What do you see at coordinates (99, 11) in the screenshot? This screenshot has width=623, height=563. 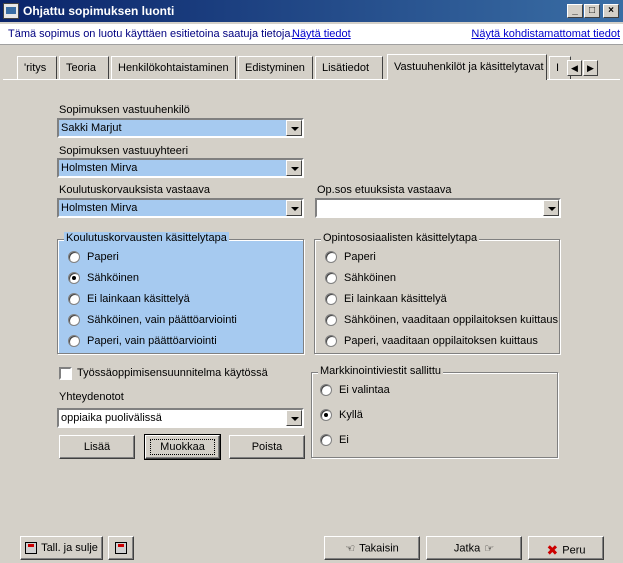 I see `window-title: Ohjattu sopimuksen luonti` at bounding box center [99, 11].